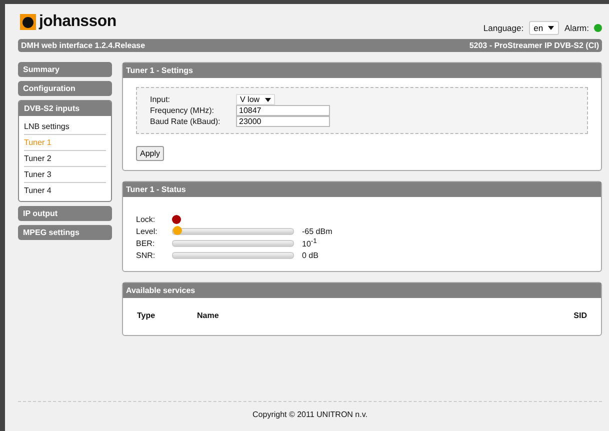 Image resolution: width=609 pixels, height=431 pixels. Describe the element at coordinates (65, 88) in the screenshot. I see `menu-item: Configuration` at that location.